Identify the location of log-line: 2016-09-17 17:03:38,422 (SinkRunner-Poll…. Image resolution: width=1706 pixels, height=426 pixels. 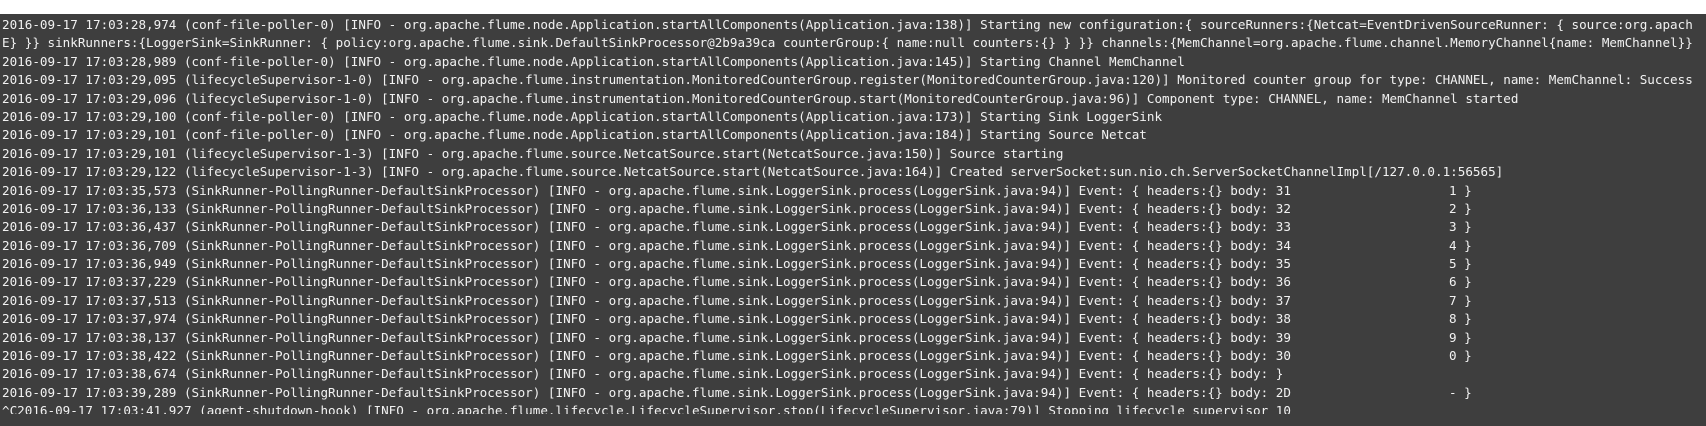
(852, 356).